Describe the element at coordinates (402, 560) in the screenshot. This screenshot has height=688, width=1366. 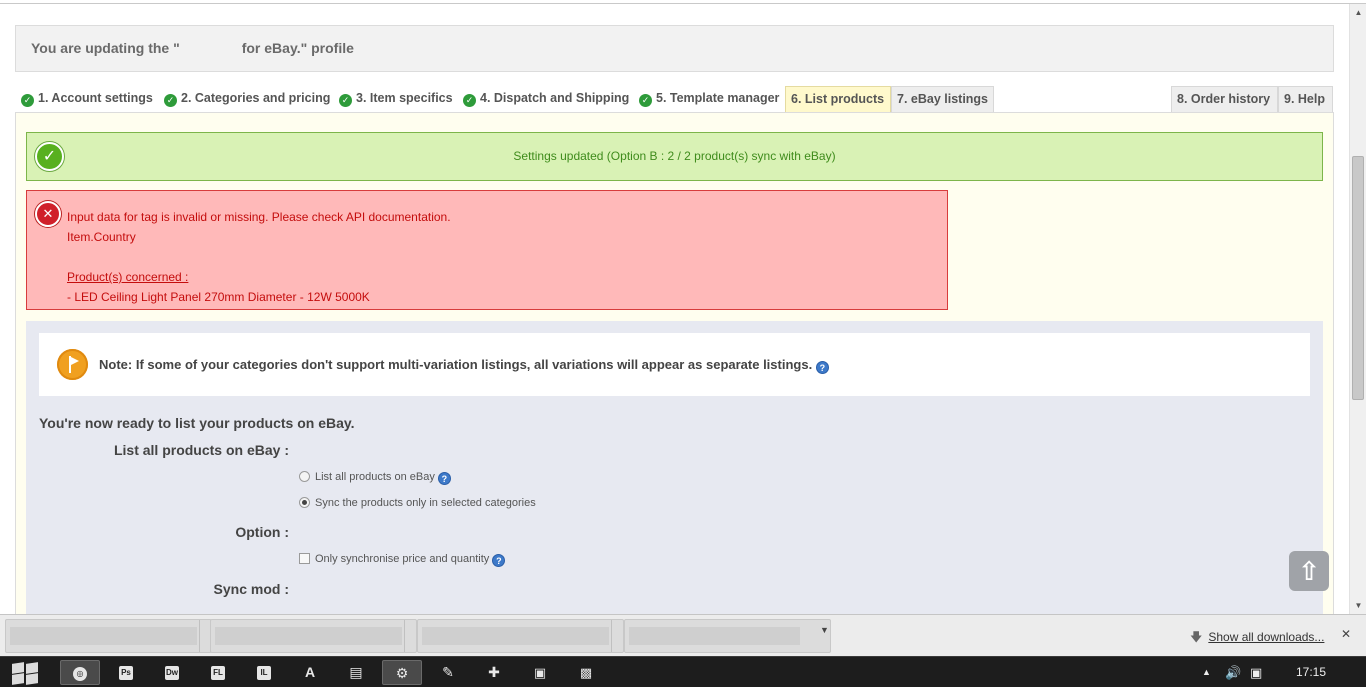
I see `checkbox-price-quantity: Only synchronise price and quantity ?` at that location.